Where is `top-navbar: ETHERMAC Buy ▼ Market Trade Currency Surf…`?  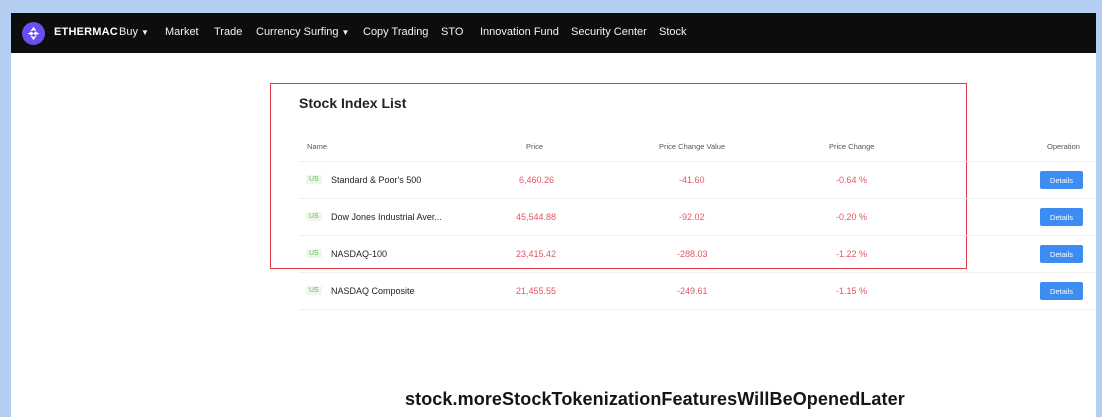 top-navbar: ETHERMAC Buy ▼ Market Trade Currency Surf… is located at coordinates (553, 33).